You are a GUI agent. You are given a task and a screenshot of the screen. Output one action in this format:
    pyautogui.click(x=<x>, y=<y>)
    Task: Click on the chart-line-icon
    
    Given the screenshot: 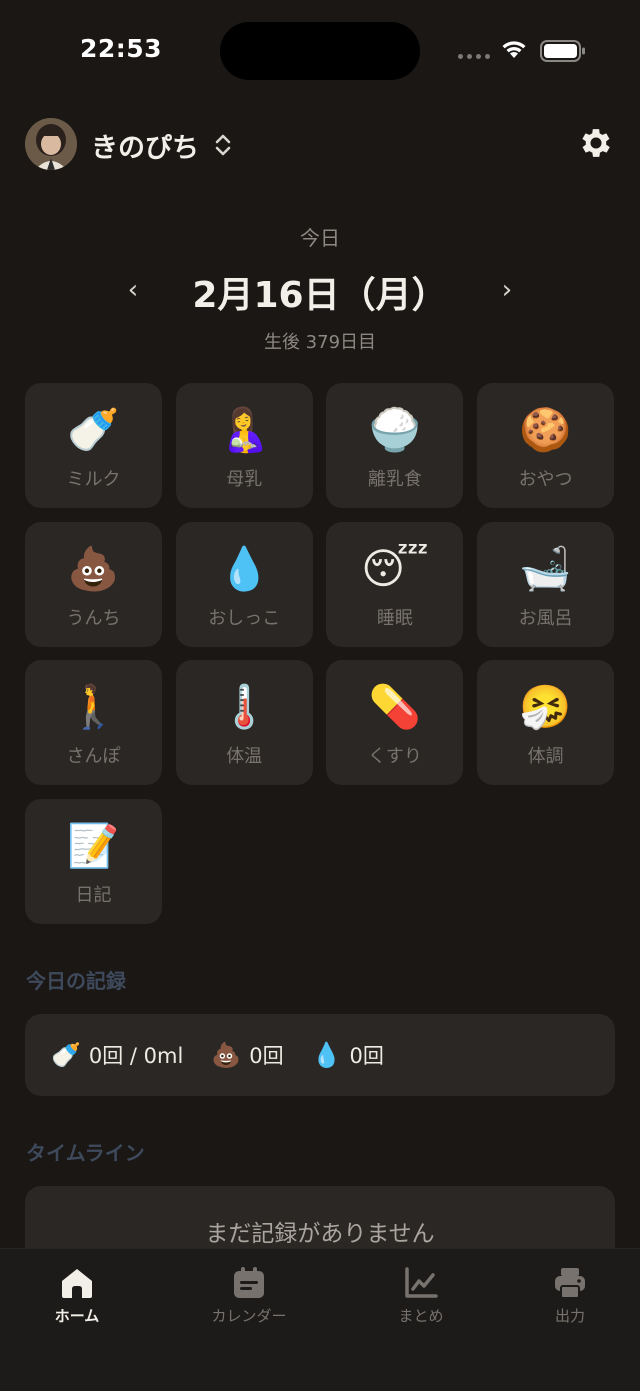 What is the action you would take?
    pyautogui.click(x=421, y=1282)
    